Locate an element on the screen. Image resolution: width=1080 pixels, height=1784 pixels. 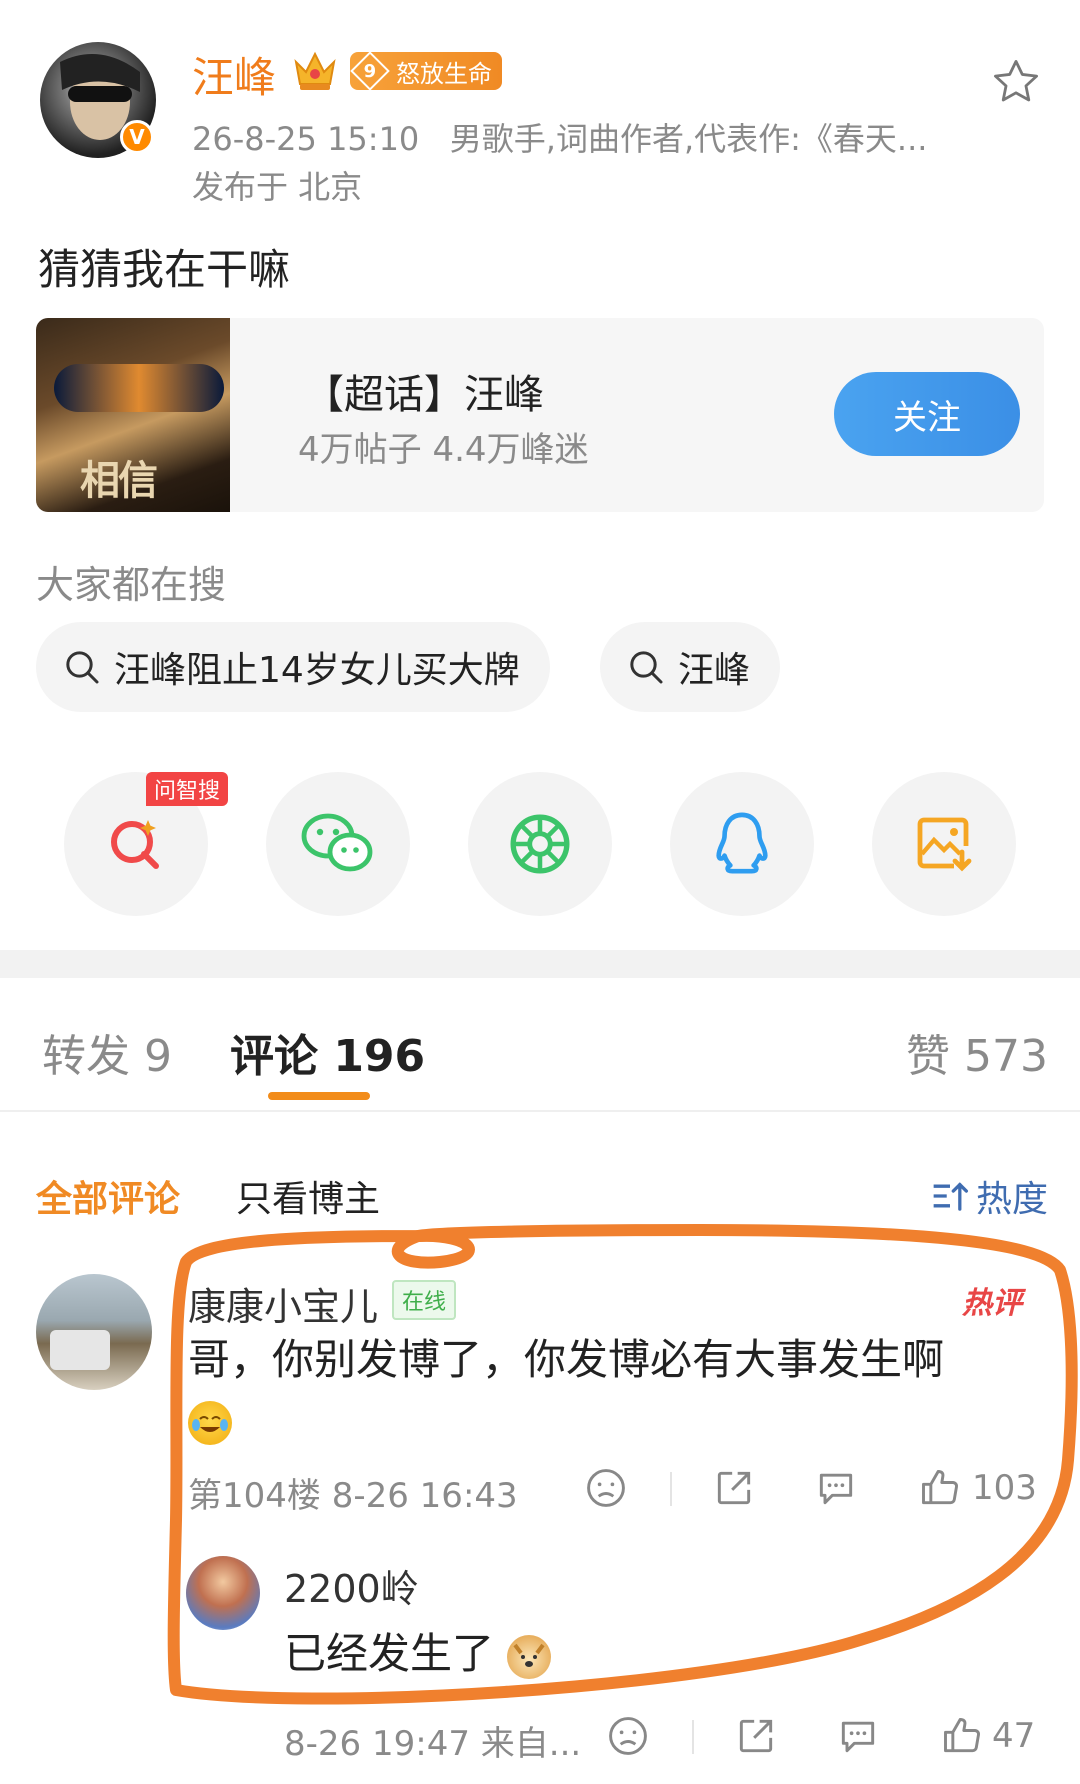
post-location: 发布于 北京 is located at coordinates (277, 187).